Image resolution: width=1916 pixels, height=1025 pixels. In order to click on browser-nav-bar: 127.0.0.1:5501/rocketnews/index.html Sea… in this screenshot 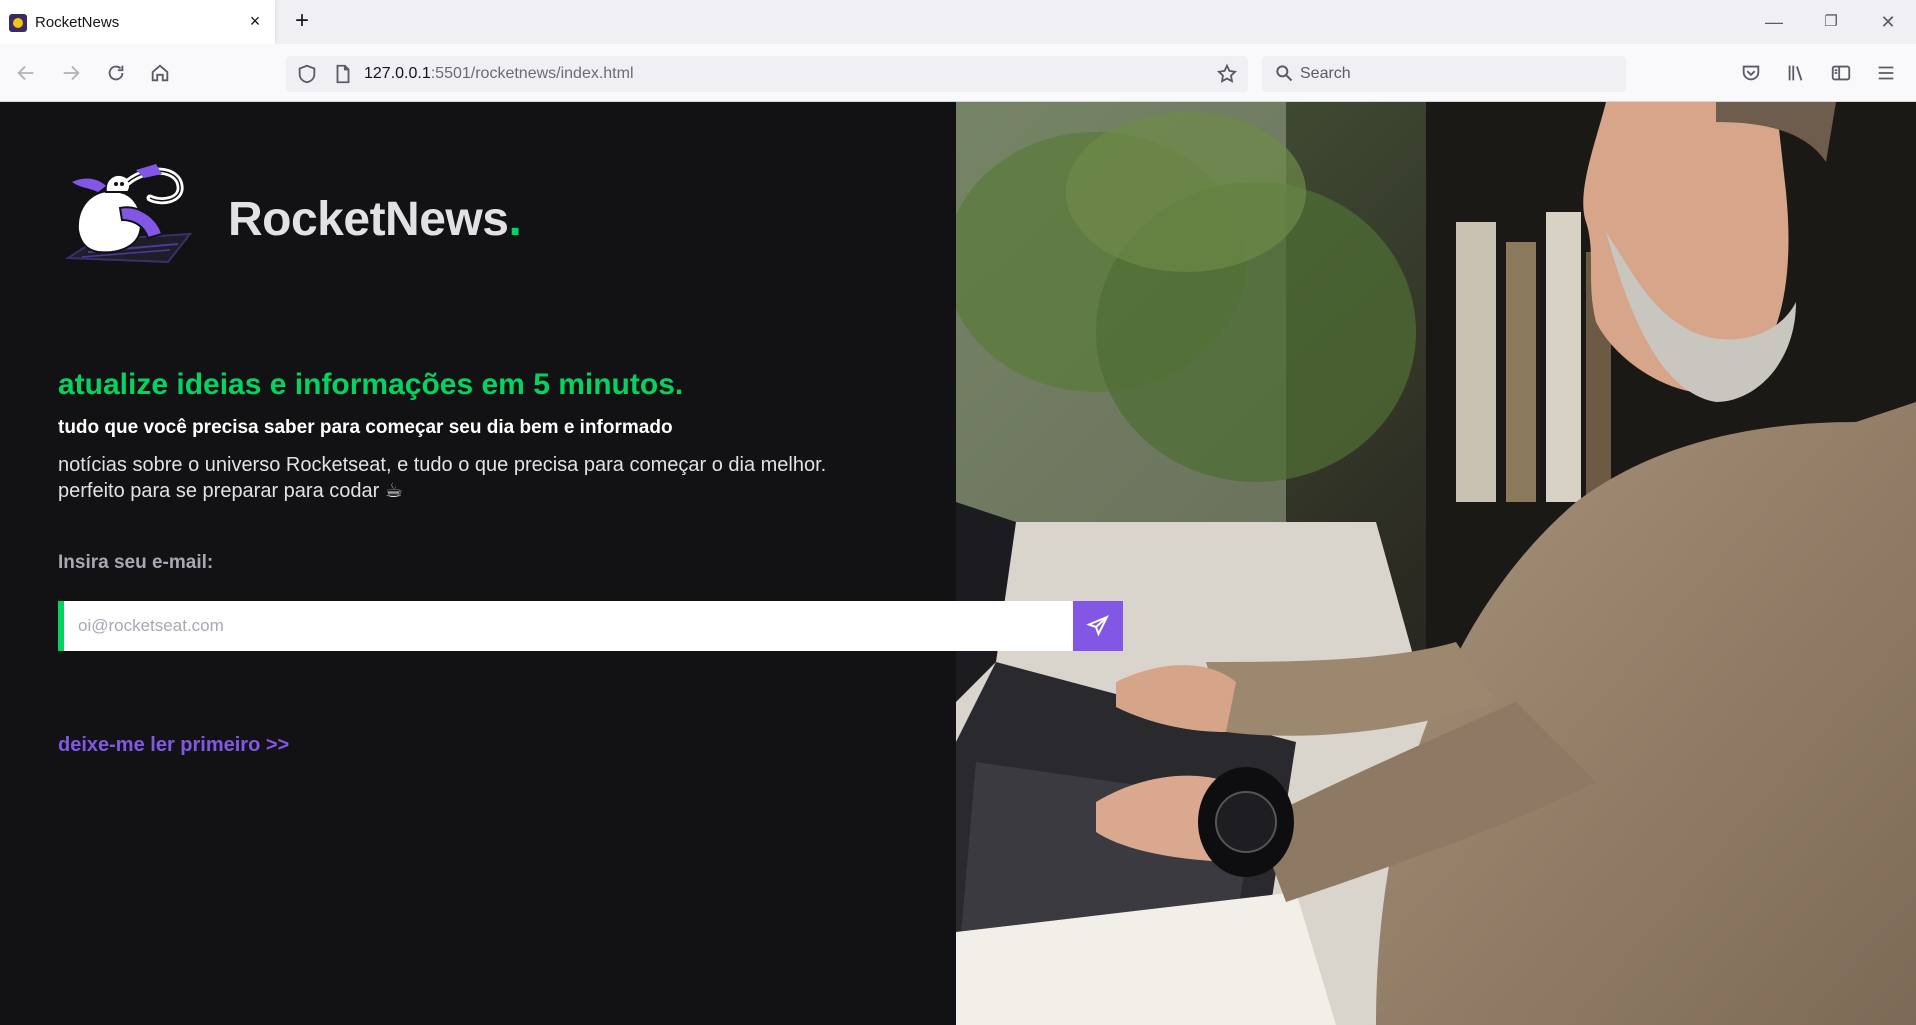, I will do `click(958, 73)`.